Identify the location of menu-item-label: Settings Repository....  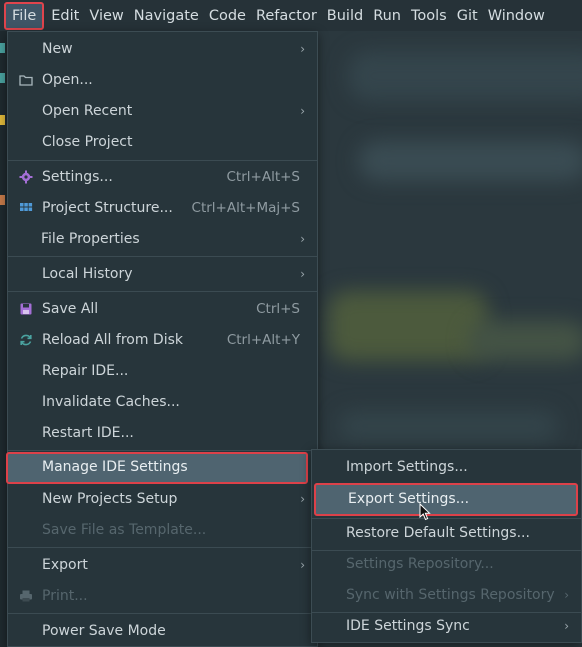
(420, 564).